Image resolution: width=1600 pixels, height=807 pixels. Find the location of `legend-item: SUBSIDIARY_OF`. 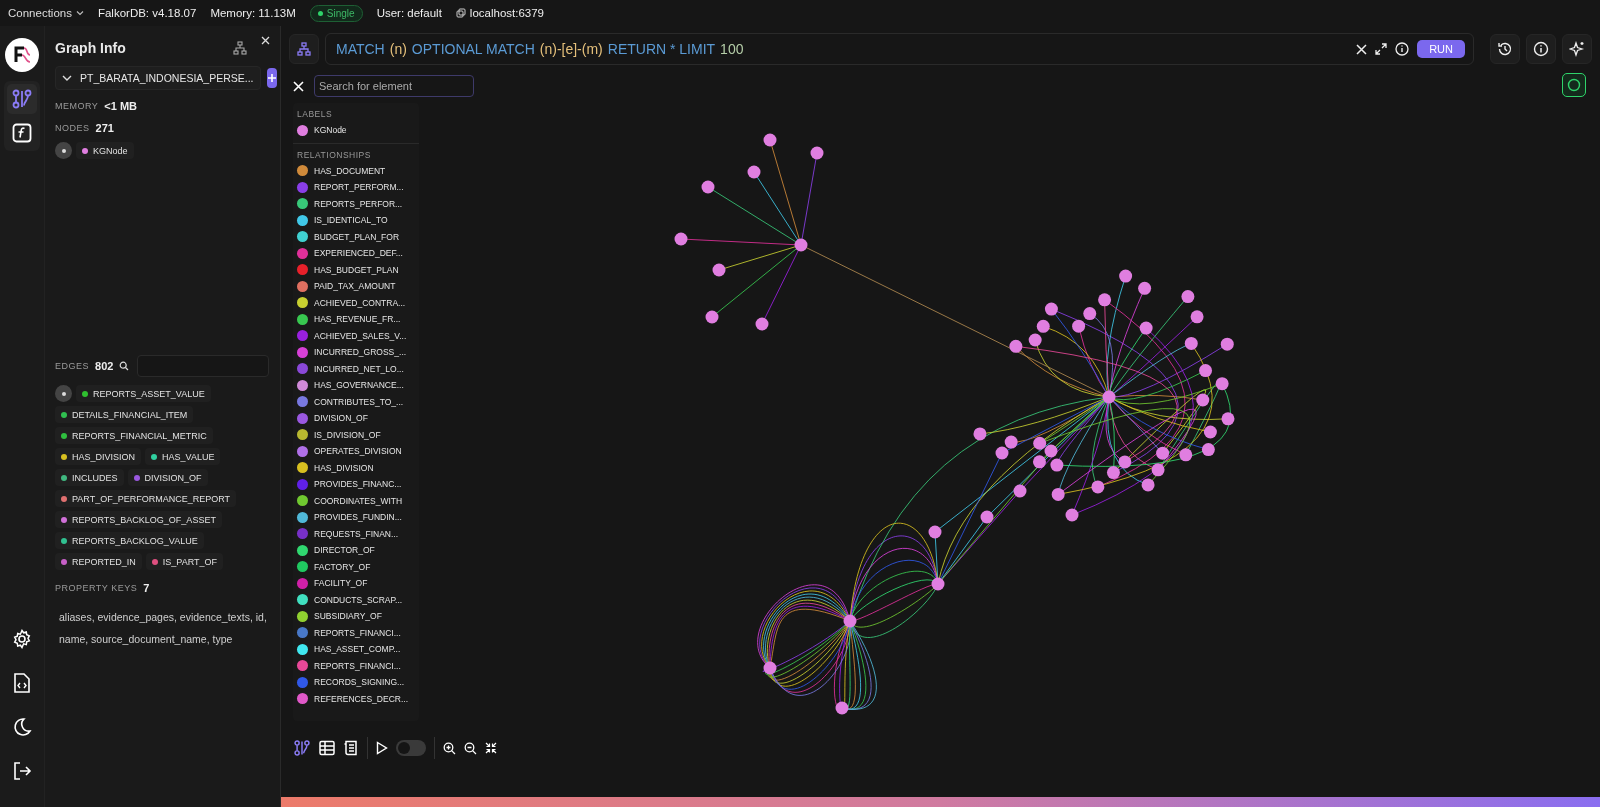

legend-item: SUBSIDIARY_OF is located at coordinates (356, 616).